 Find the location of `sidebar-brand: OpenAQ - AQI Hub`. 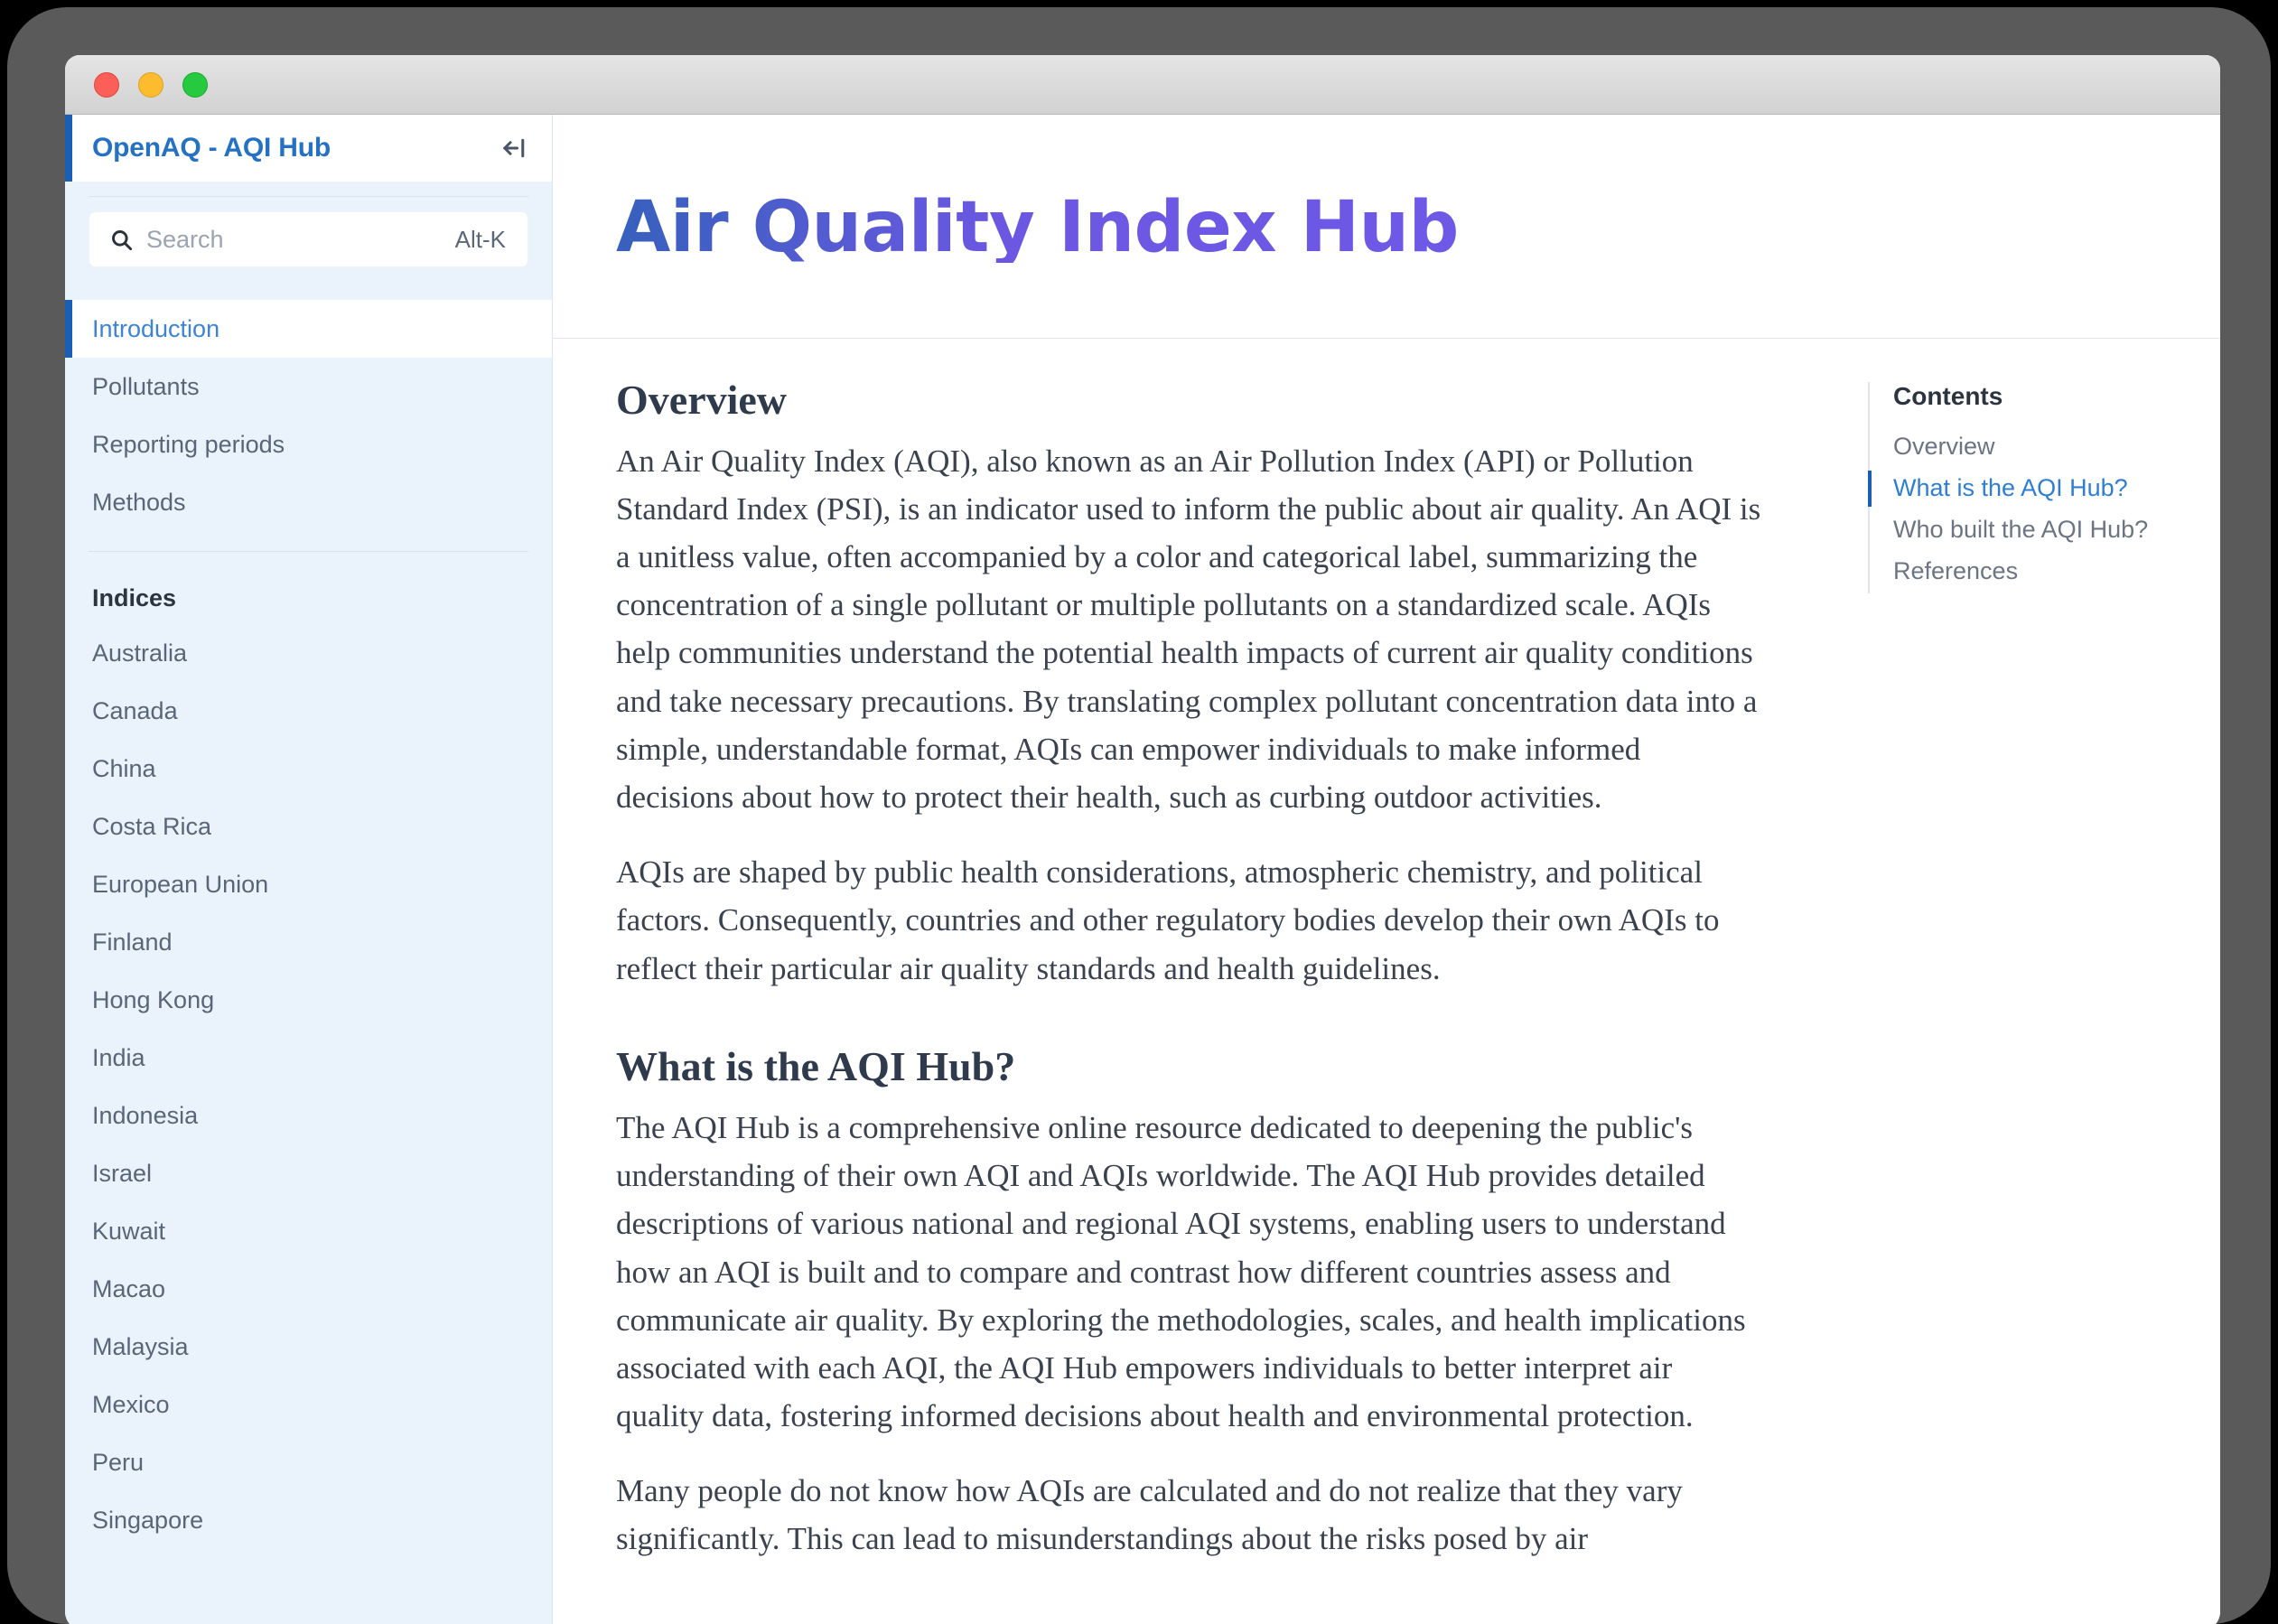

sidebar-brand: OpenAQ - AQI Hub is located at coordinates (308, 149).